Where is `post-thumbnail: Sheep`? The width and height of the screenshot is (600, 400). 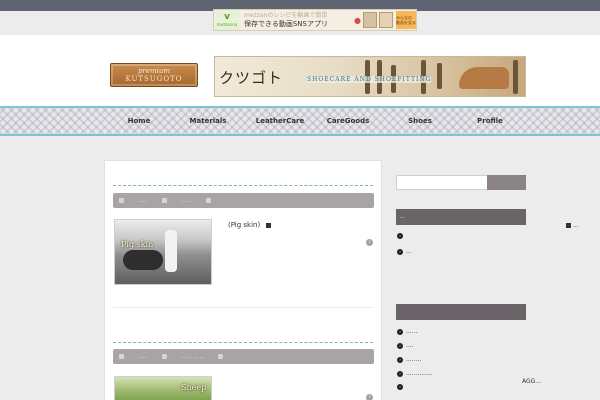
post-thumbnail: Sheep is located at coordinates (163, 388).